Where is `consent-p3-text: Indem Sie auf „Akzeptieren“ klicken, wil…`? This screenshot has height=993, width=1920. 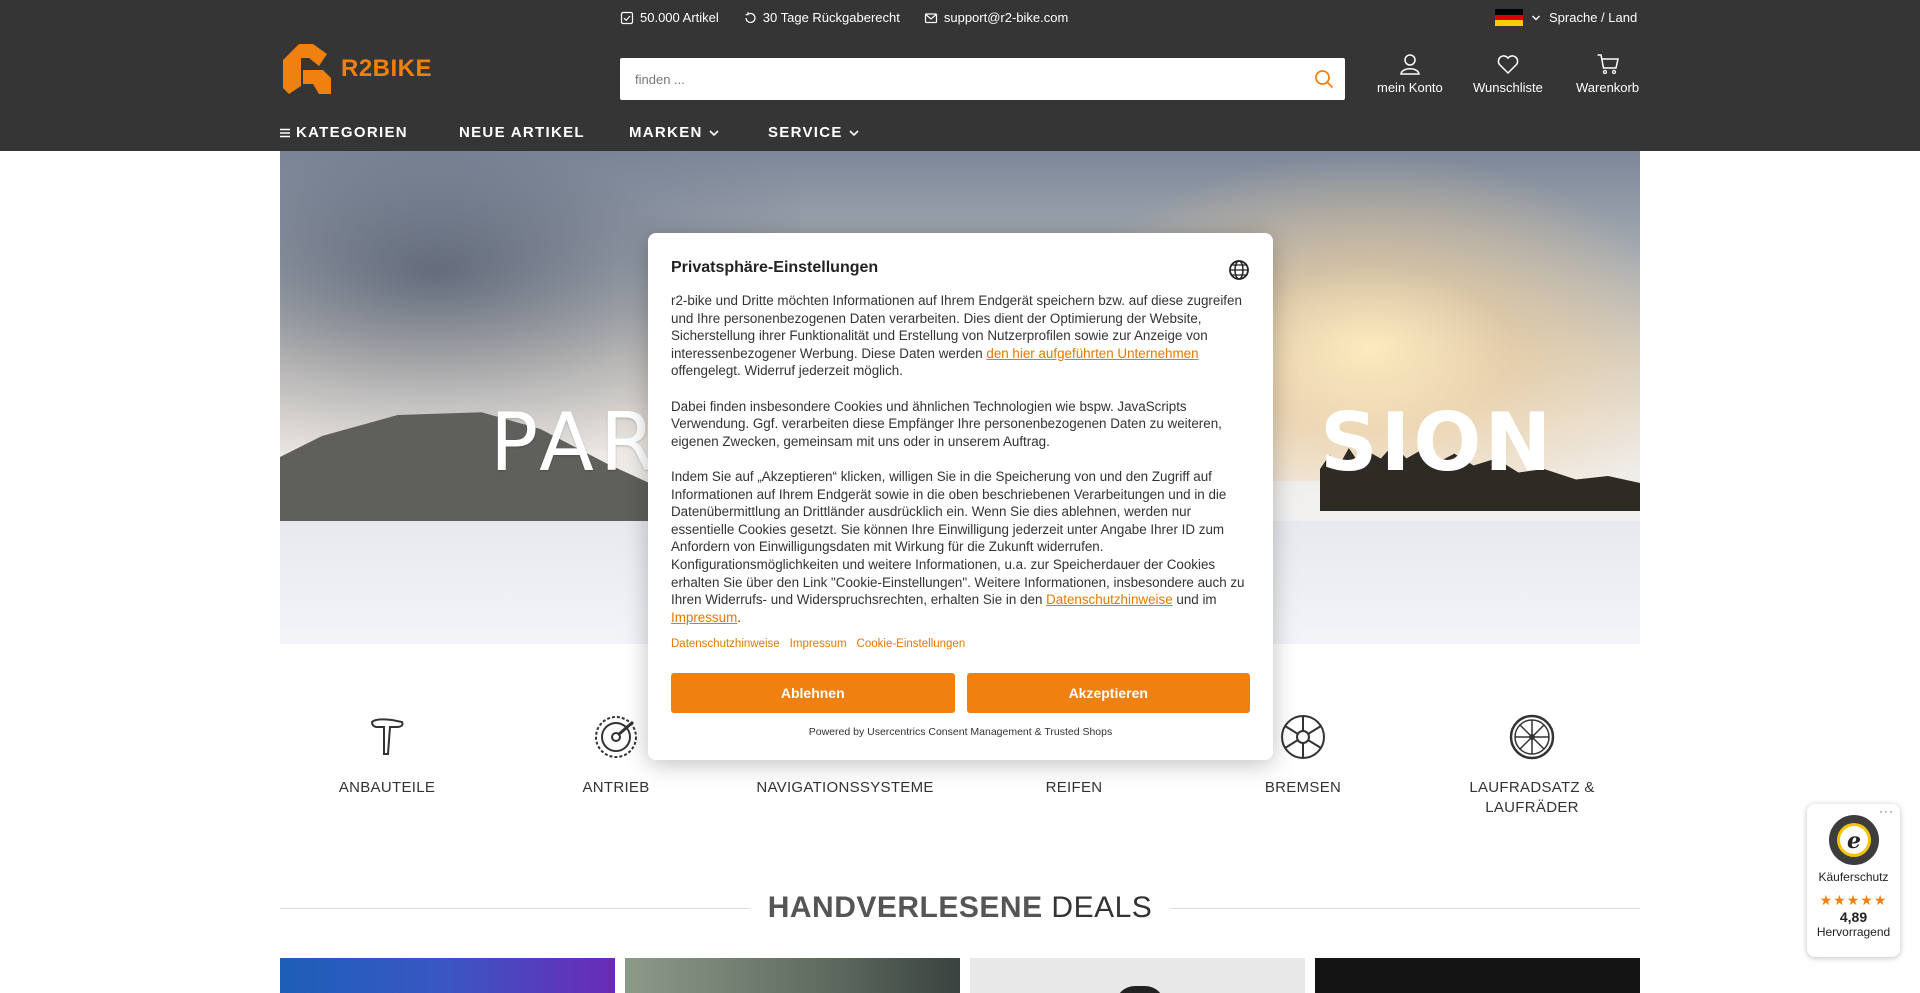
consent-p3-text: Indem Sie auf „Akzeptieren“ klicken, wil… is located at coordinates (958, 538).